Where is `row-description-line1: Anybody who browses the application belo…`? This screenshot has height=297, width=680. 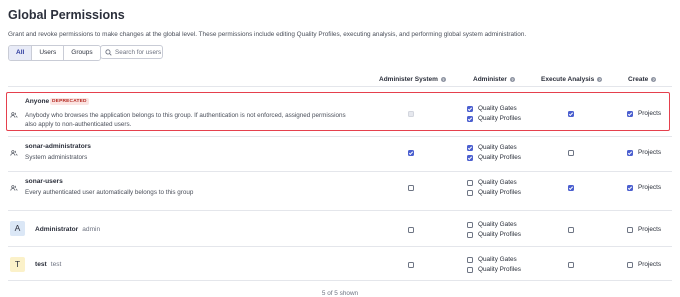 row-description-line1: Anybody who browses the application belo… is located at coordinates (185, 115).